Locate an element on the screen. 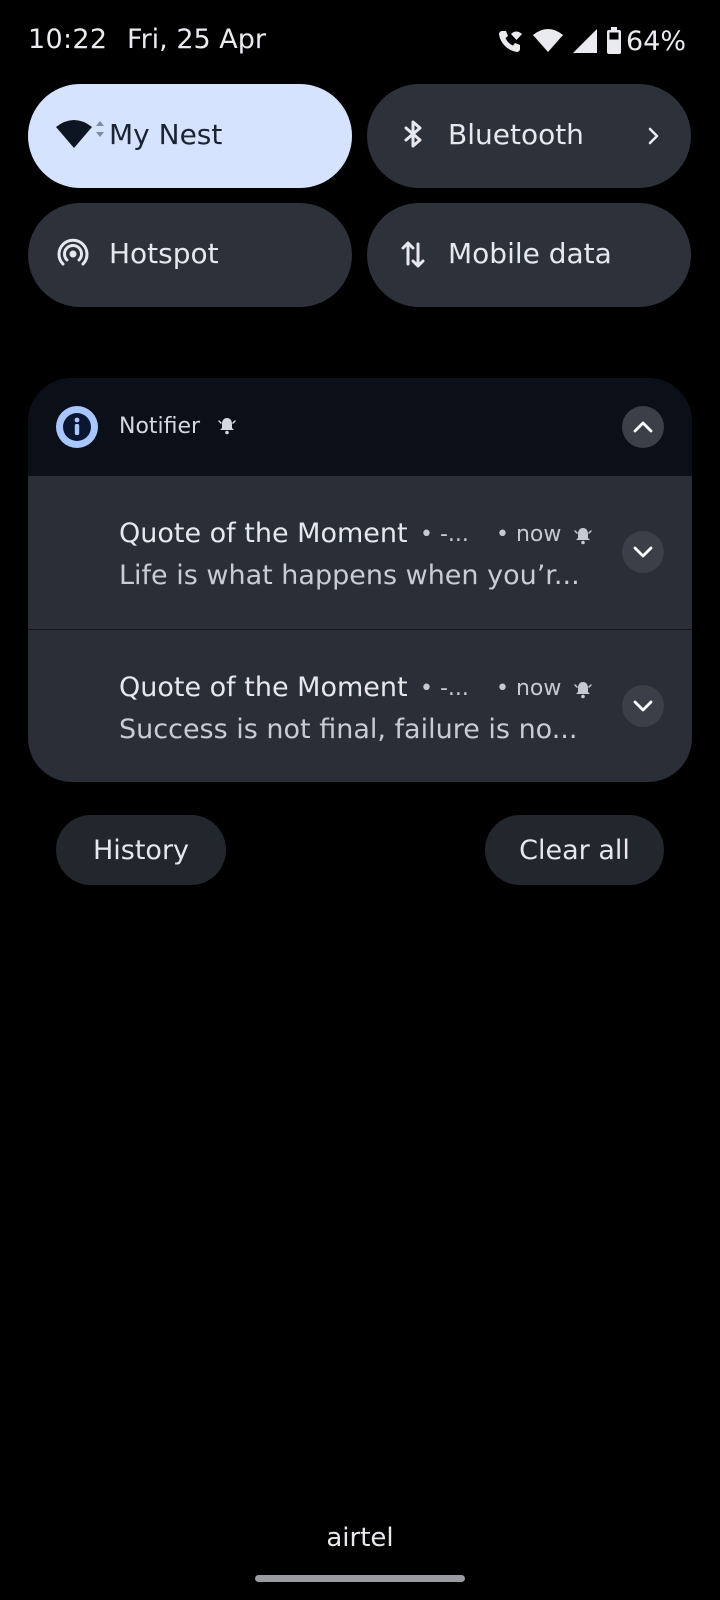 This screenshot has height=1600, width=720. tile-bluetooth: Bluetooth is located at coordinates (529, 136).